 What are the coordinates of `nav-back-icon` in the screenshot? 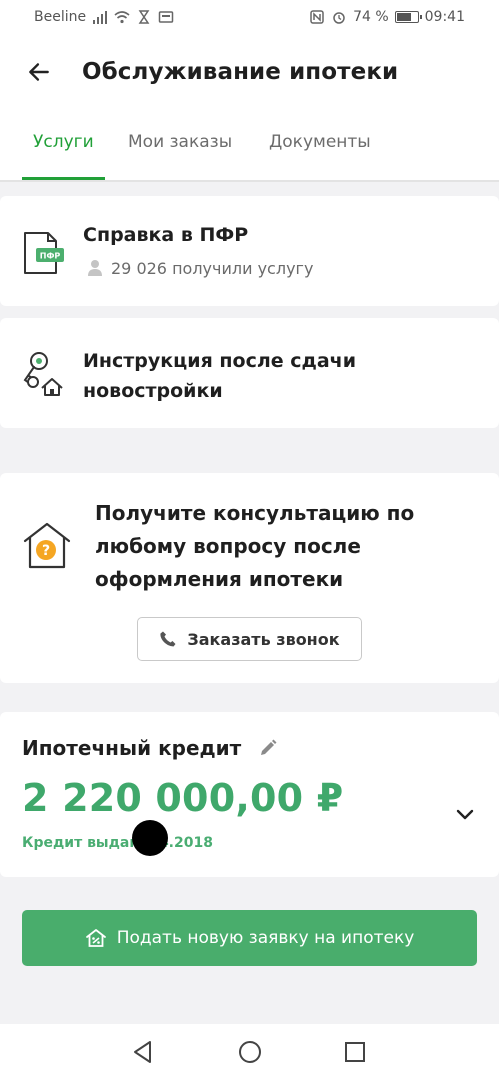 It's located at (143, 1052).